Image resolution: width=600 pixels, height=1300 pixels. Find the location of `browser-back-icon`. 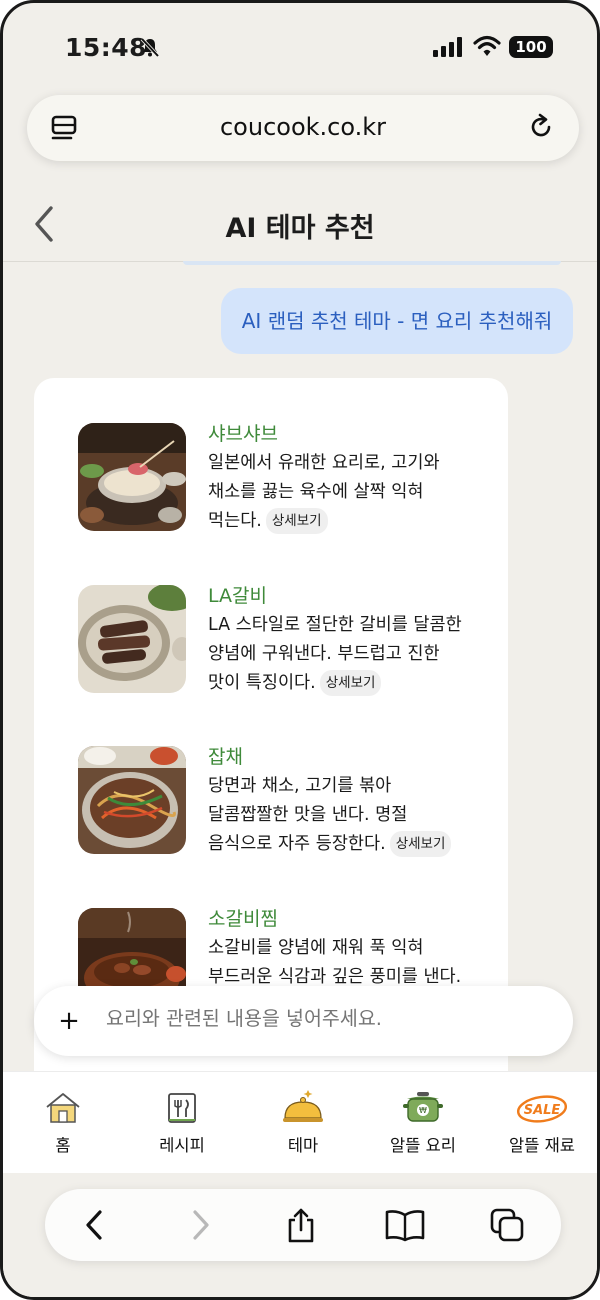

browser-back-icon is located at coordinates (95, 1225).